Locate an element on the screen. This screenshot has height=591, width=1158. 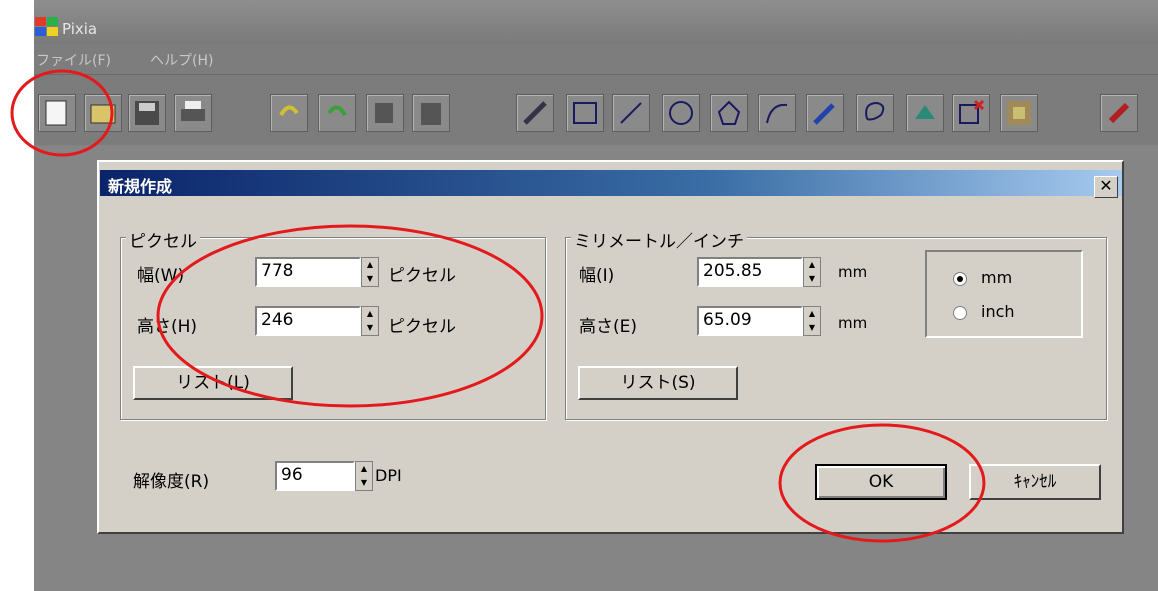
pattern-icon is located at coordinates (1019, 113).